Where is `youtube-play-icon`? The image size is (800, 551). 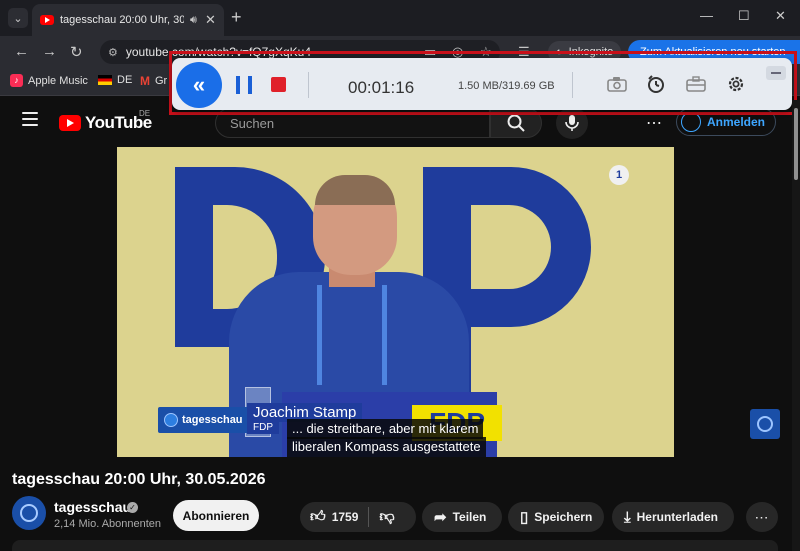 youtube-play-icon is located at coordinates (70, 123).